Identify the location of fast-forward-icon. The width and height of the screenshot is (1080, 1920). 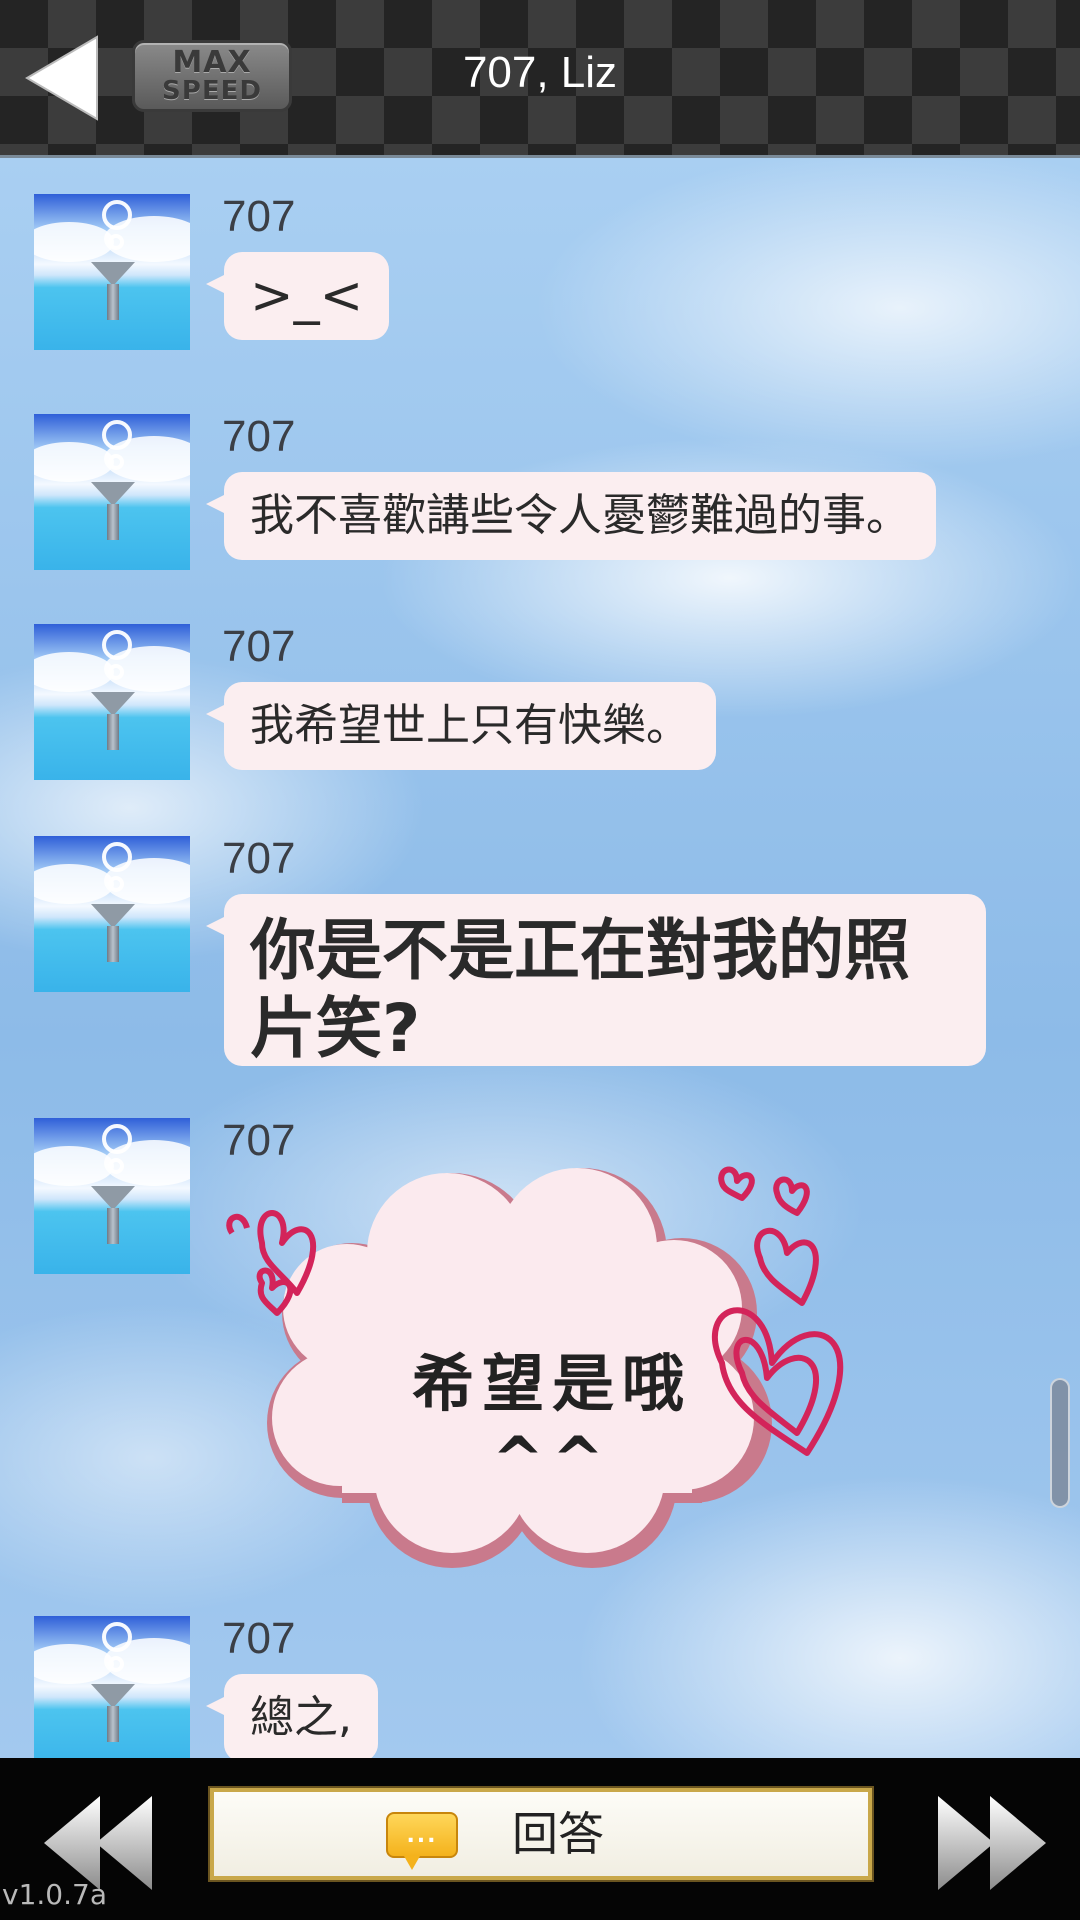
(992, 1843).